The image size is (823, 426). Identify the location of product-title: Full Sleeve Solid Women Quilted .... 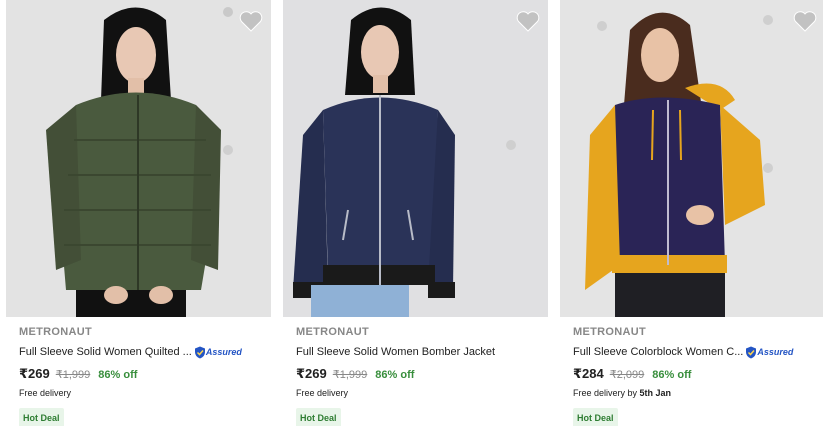
(105, 352).